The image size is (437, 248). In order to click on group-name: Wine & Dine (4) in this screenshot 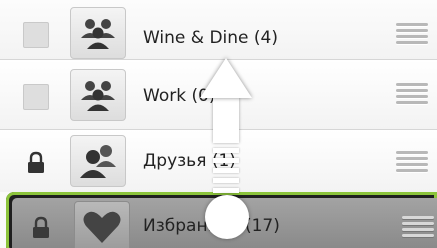, I will do `click(210, 38)`.